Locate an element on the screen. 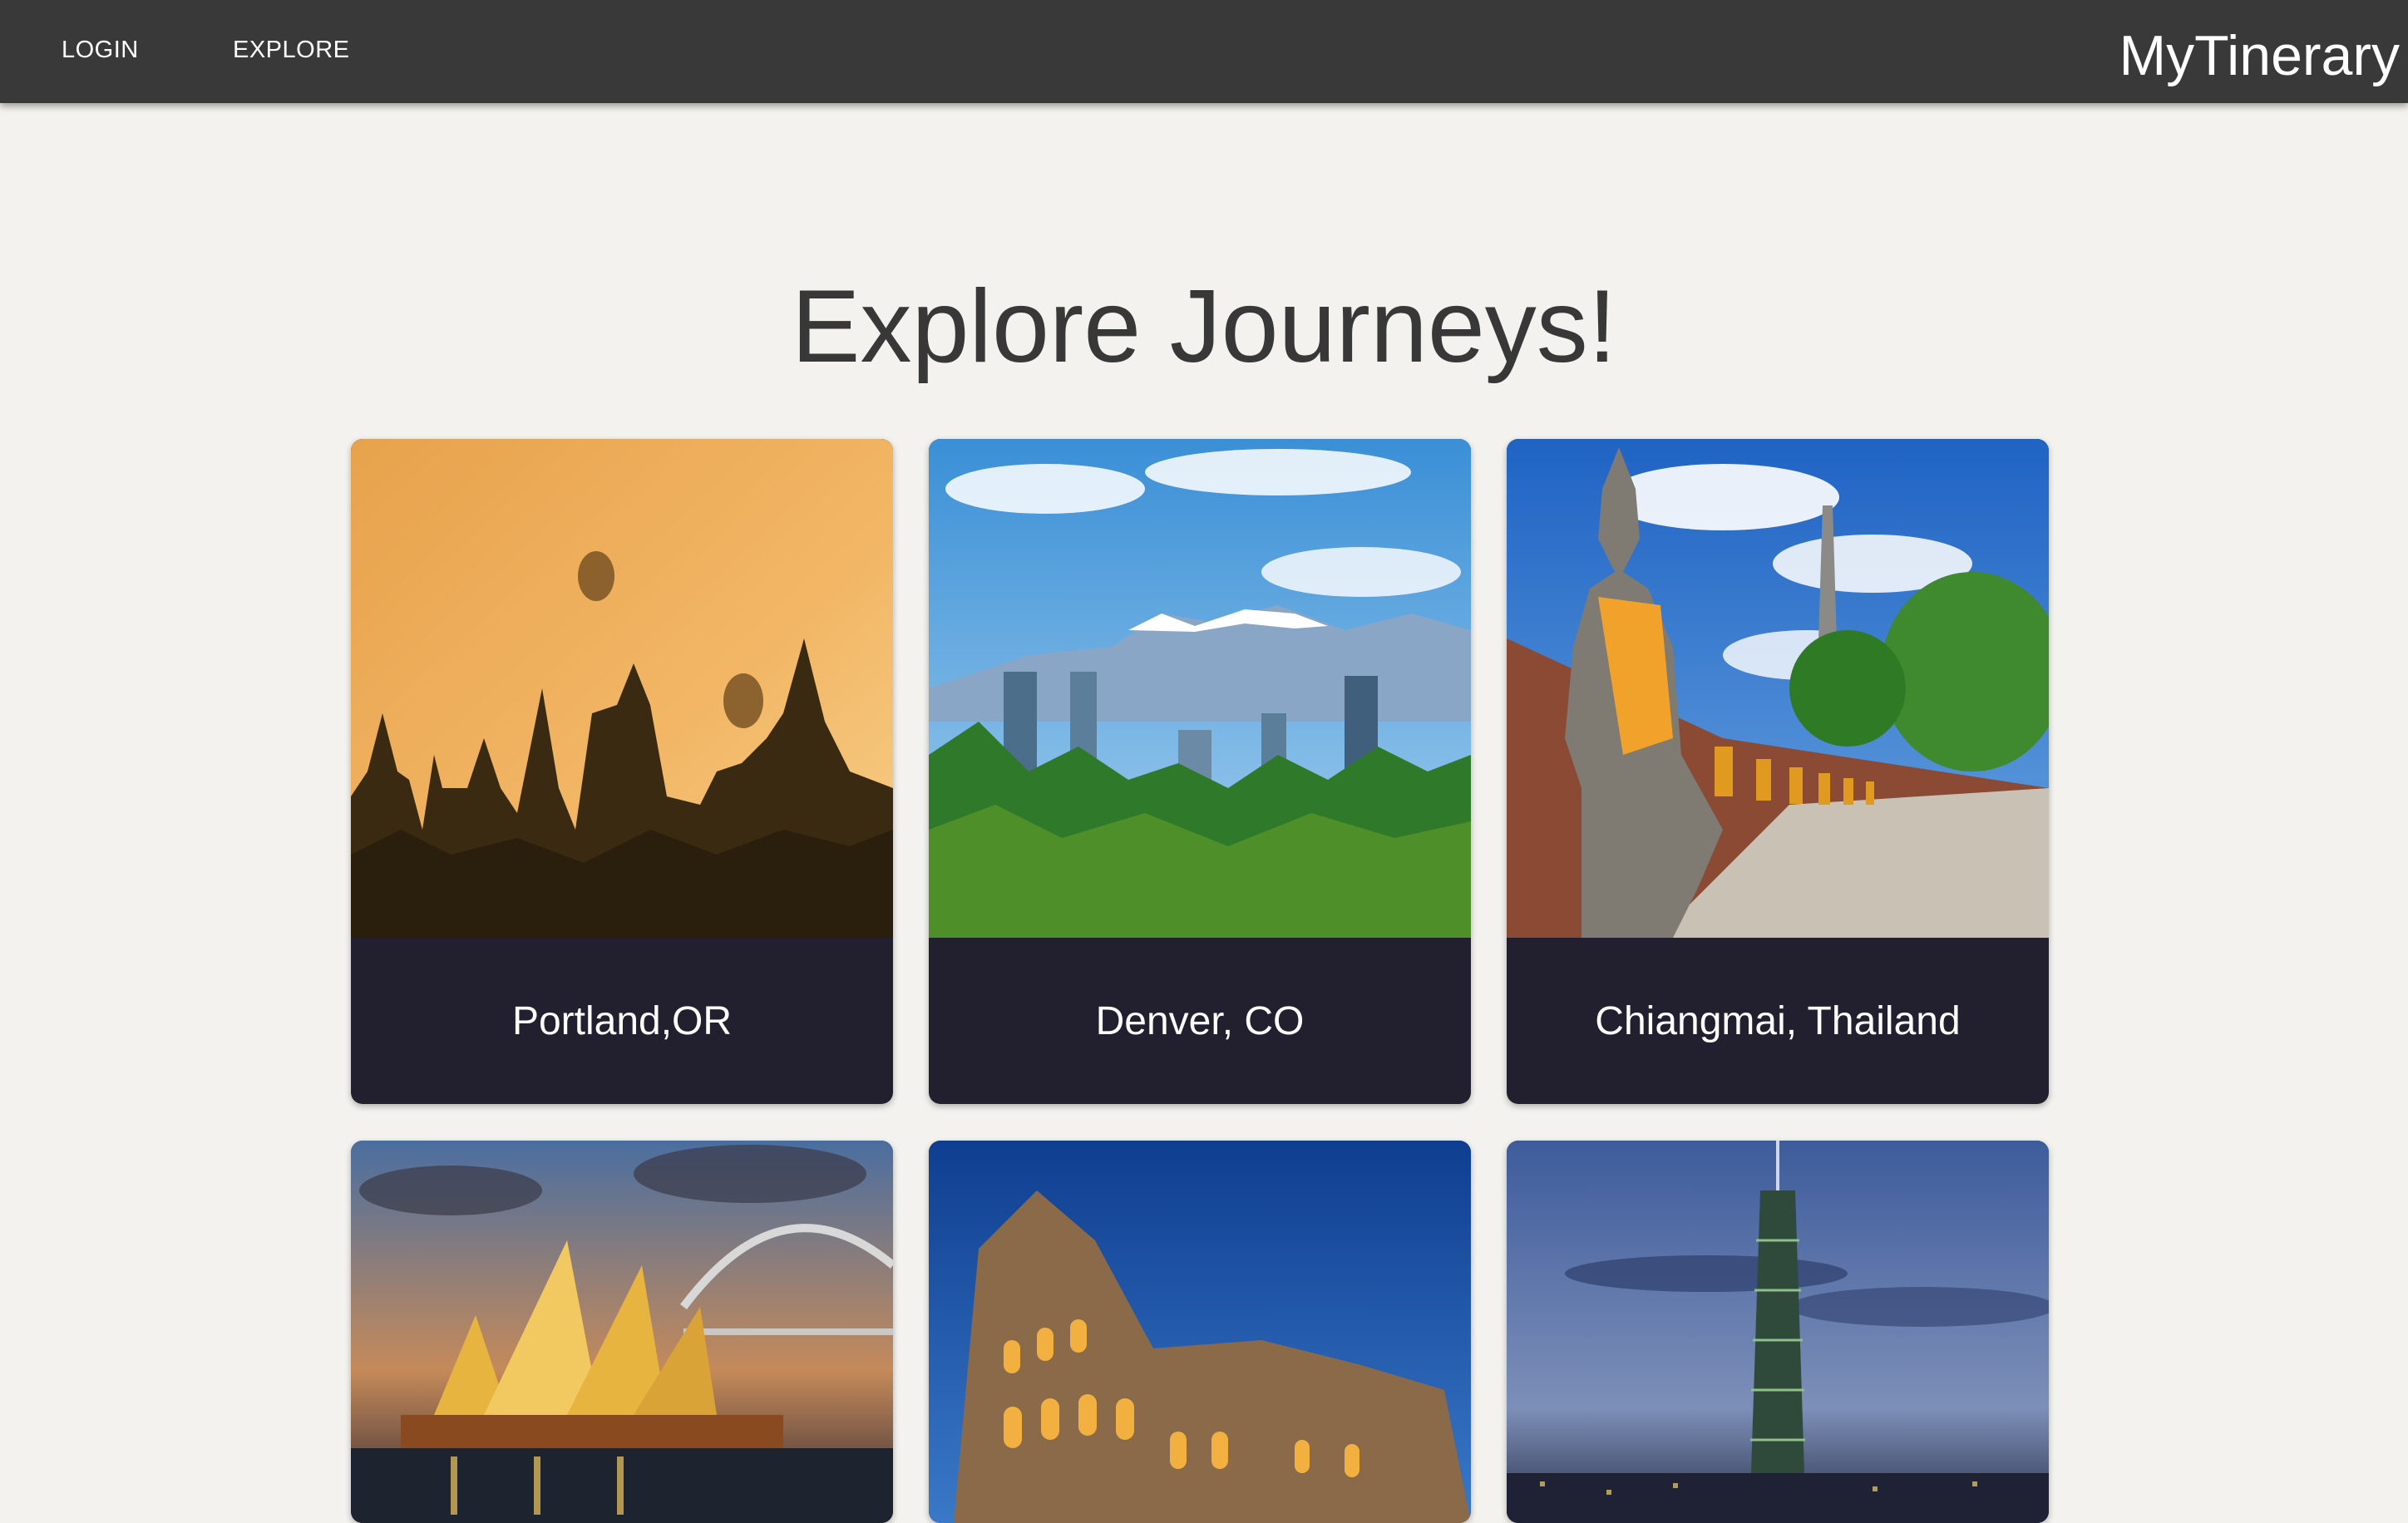 The width and height of the screenshot is (2408, 1523). city-card-denver: Denver, CO is located at coordinates (1200, 771).